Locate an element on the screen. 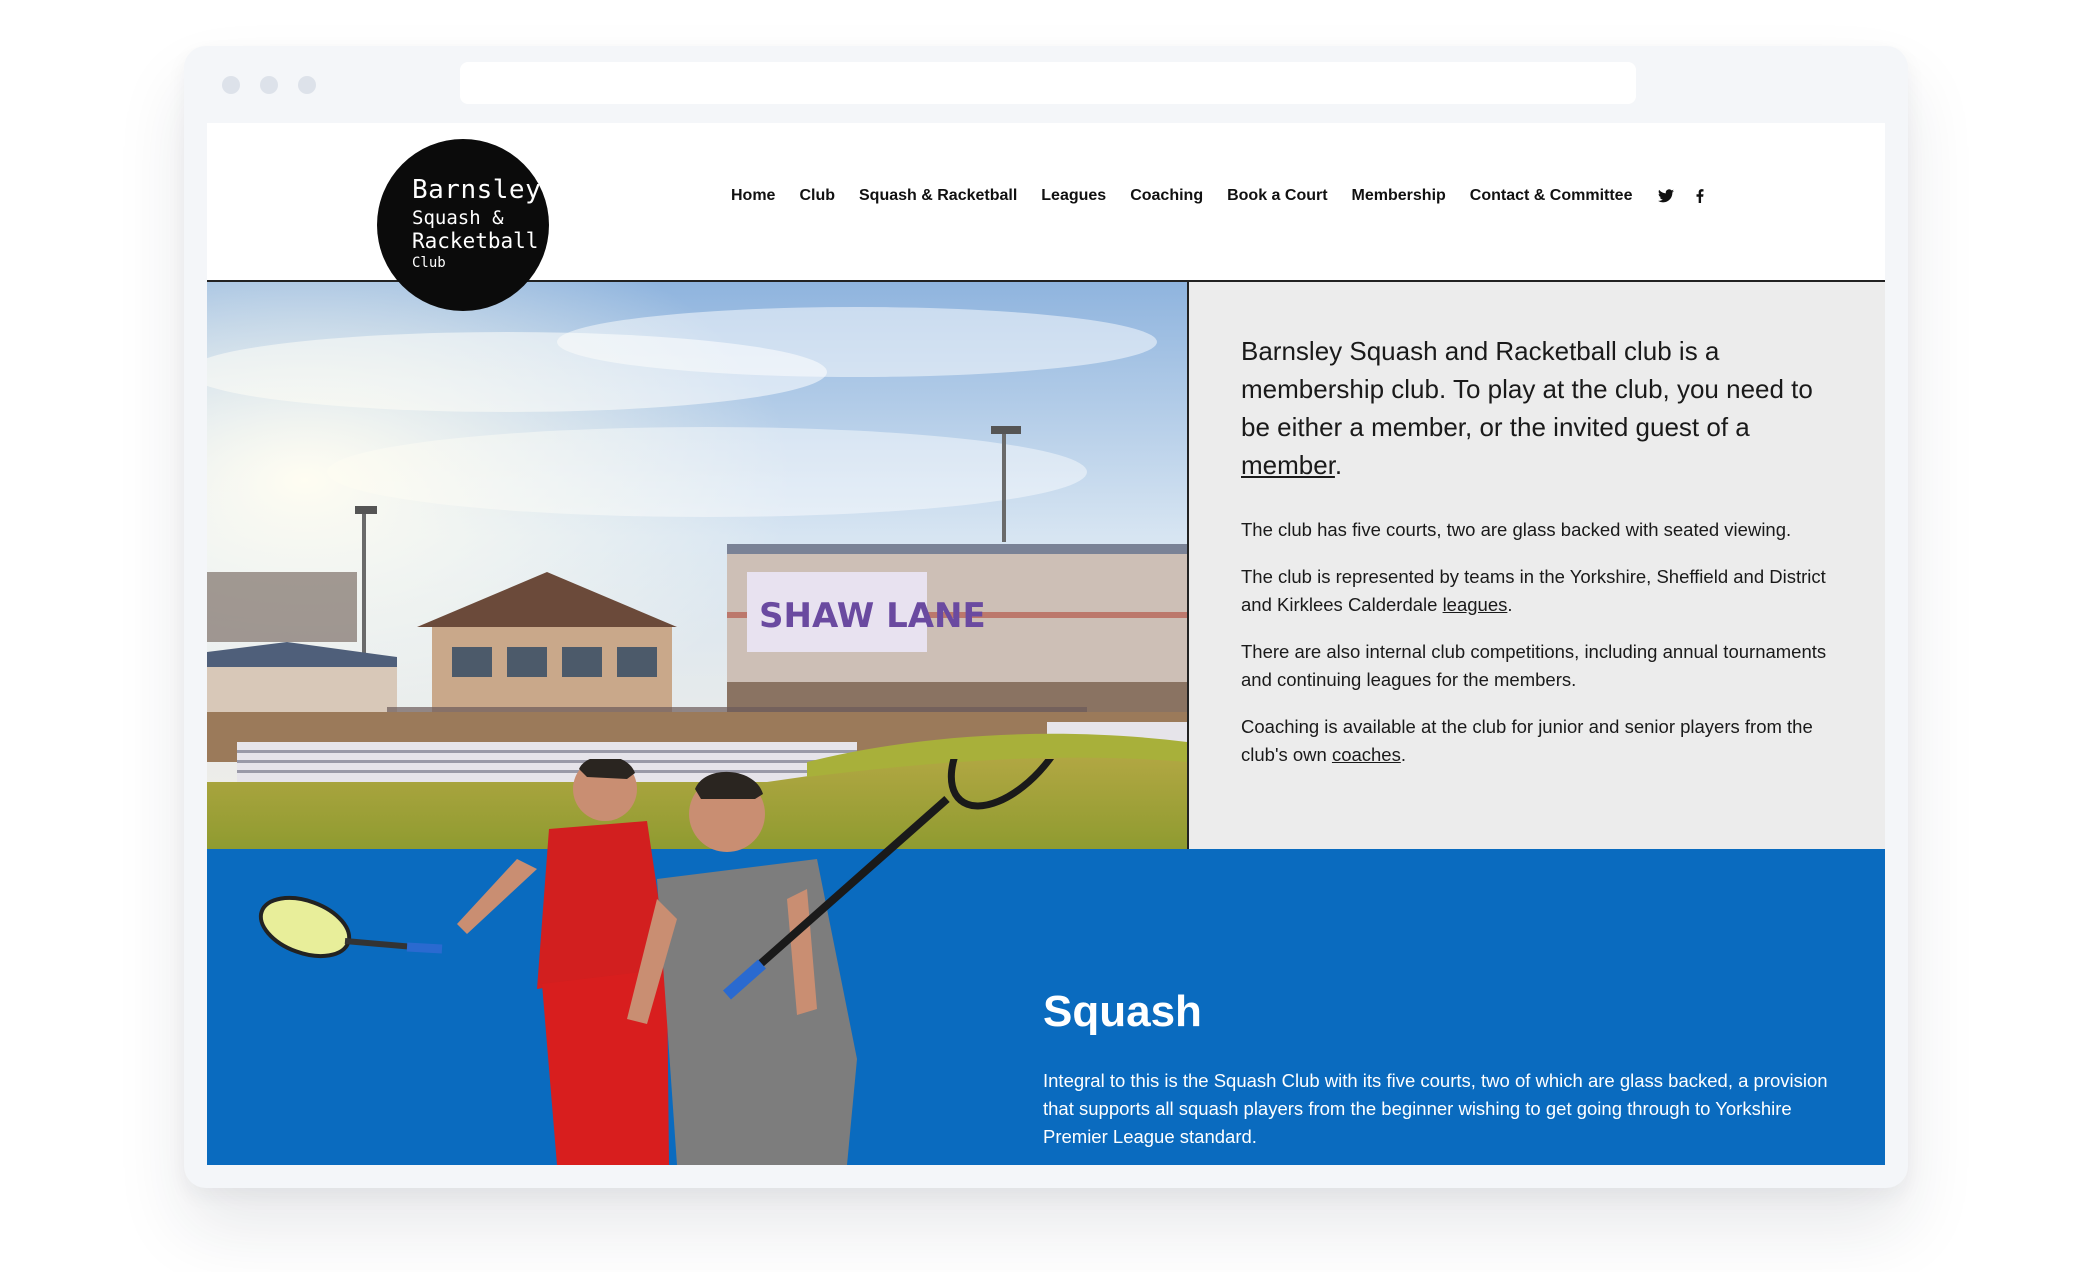 The image size is (2092, 1272). nav-book-a-court: Book a Court is located at coordinates (1277, 196).